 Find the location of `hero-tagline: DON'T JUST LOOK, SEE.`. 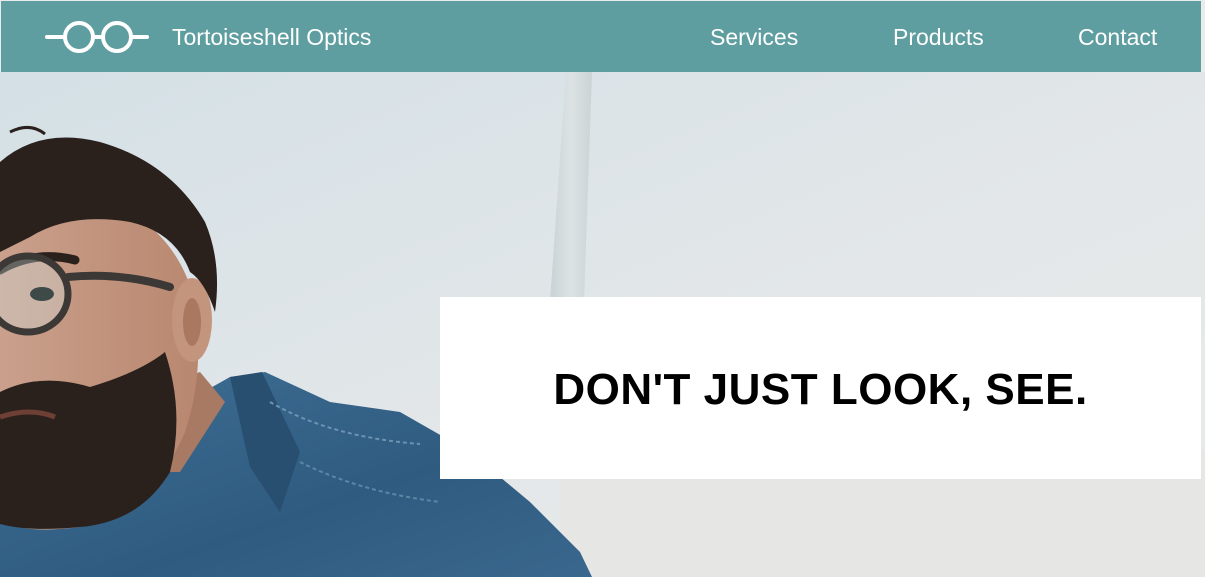

hero-tagline: DON'T JUST LOOK, SEE. is located at coordinates (820, 389).